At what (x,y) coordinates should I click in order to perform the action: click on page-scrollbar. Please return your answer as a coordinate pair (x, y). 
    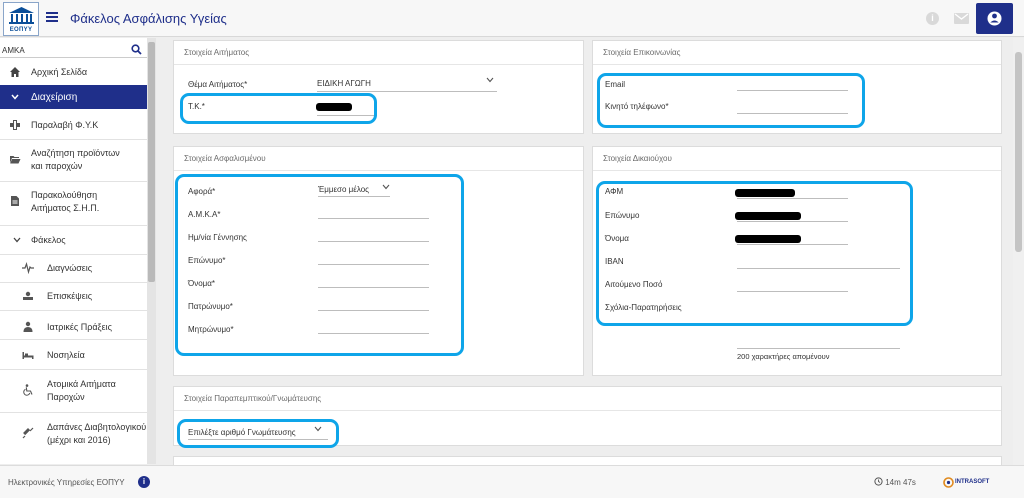
    Looking at the image, I should click on (1018, 251).